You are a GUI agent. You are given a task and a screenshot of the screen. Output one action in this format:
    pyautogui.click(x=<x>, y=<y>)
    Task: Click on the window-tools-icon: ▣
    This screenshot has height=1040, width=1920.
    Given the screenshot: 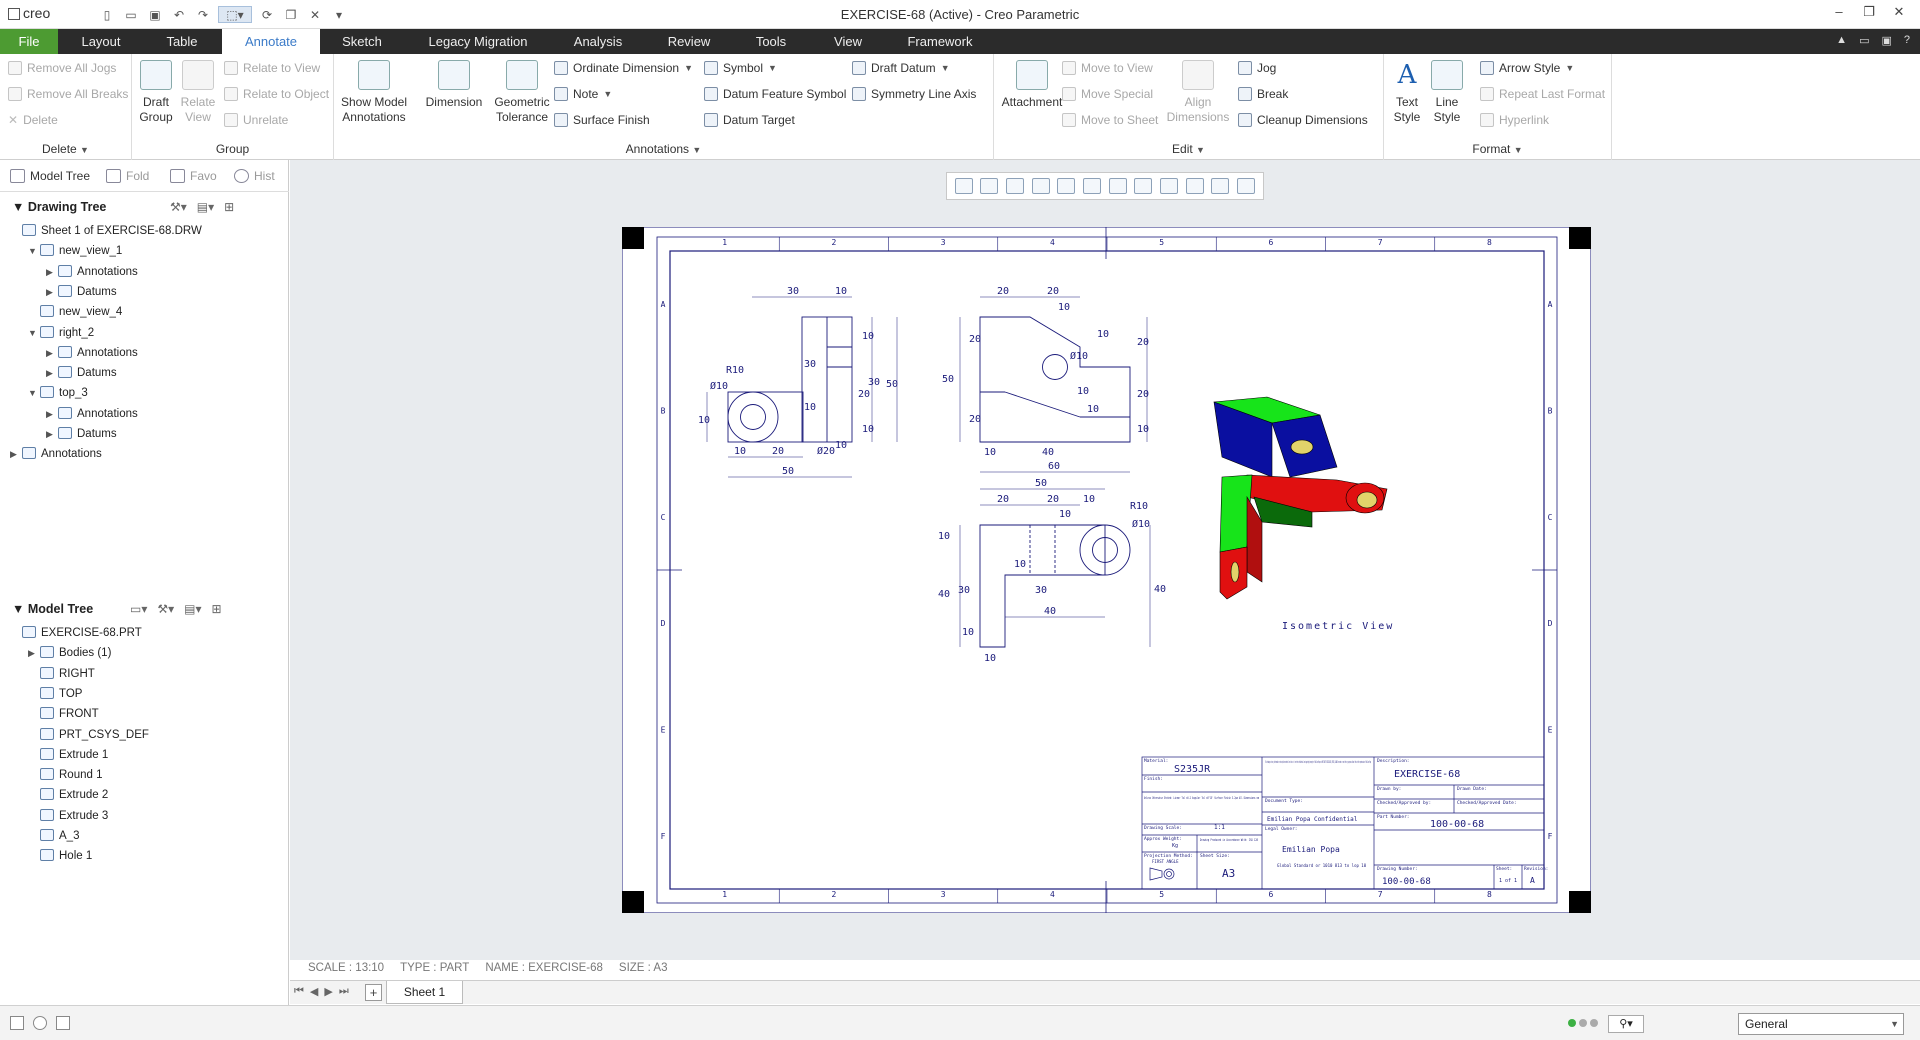 What is the action you would take?
    pyautogui.click(x=1886, y=40)
    